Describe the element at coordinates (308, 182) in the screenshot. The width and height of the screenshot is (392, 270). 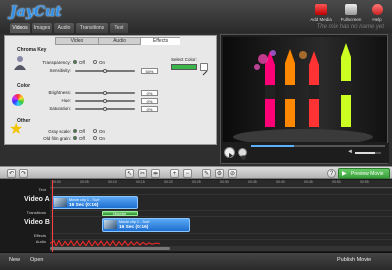
I see `ruler-tick: 00:45` at that location.